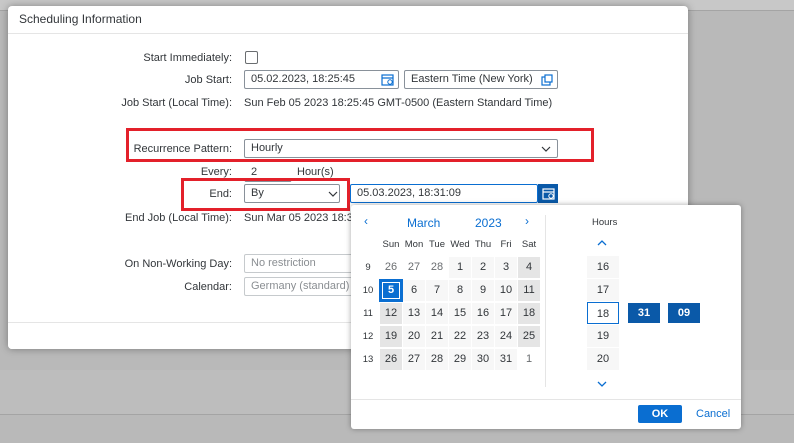 This screenshot has width=794, height=443. I want to click on calendar-label: Calendar:, so click(208, 287).